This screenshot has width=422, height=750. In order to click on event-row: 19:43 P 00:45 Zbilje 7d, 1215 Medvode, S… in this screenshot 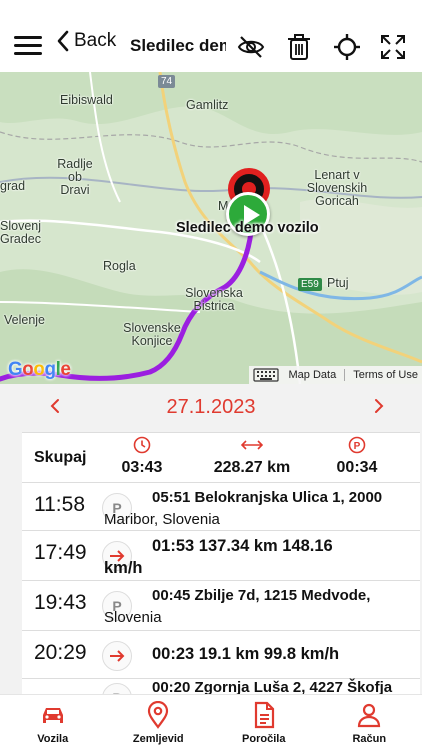, I will do `click(221, 605)`.